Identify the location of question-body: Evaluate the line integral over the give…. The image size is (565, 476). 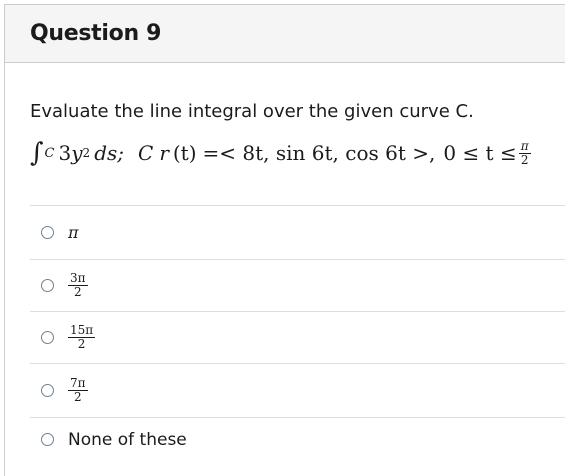
(285, 135).